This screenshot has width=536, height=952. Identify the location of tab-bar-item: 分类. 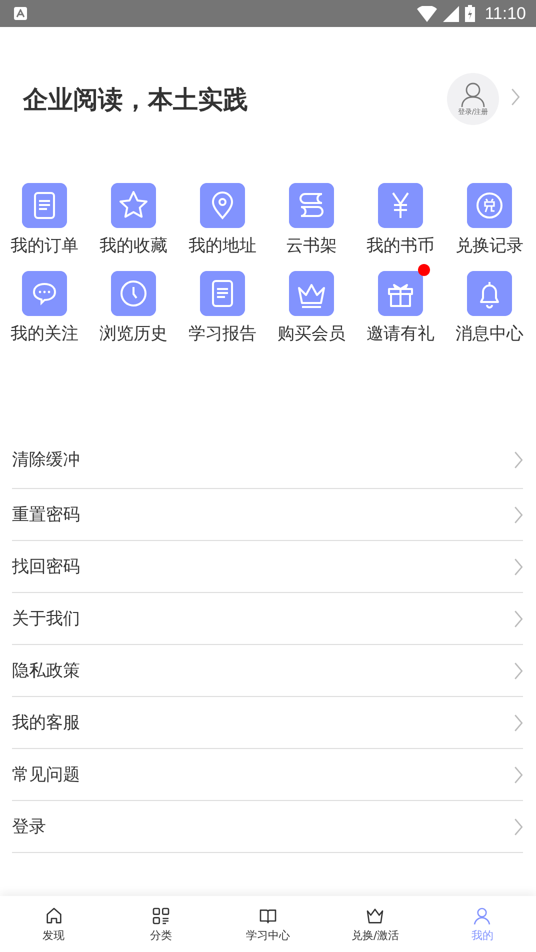
(160, 924).